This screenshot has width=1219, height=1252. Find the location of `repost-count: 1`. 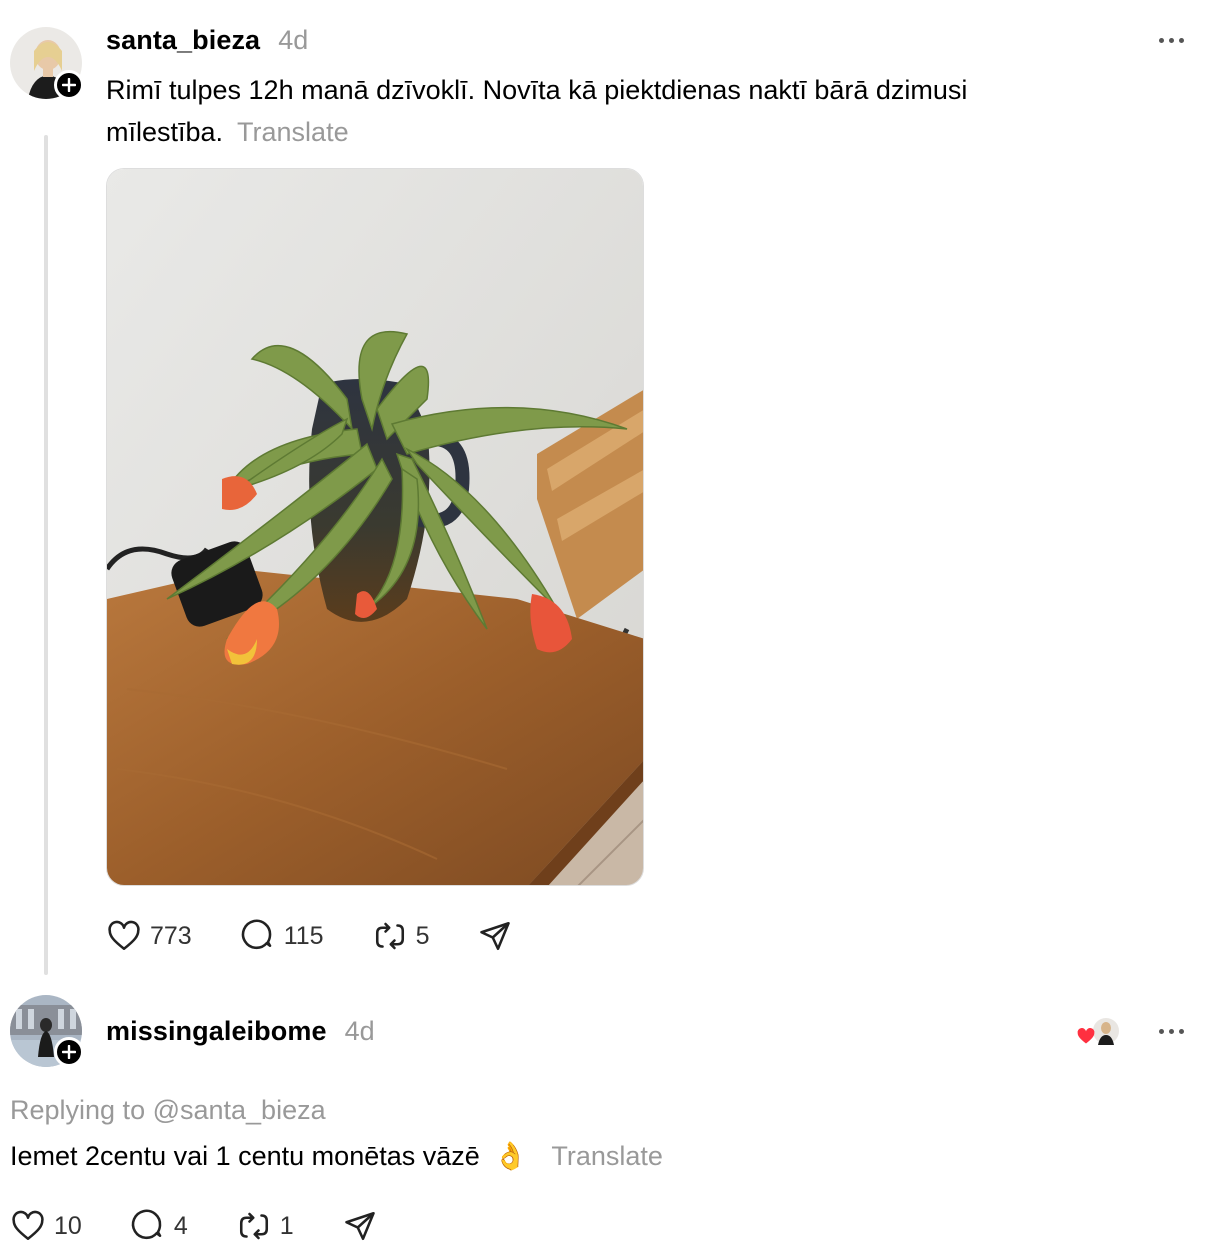

repost-count: 1 is located at coordinates (286, 1225).